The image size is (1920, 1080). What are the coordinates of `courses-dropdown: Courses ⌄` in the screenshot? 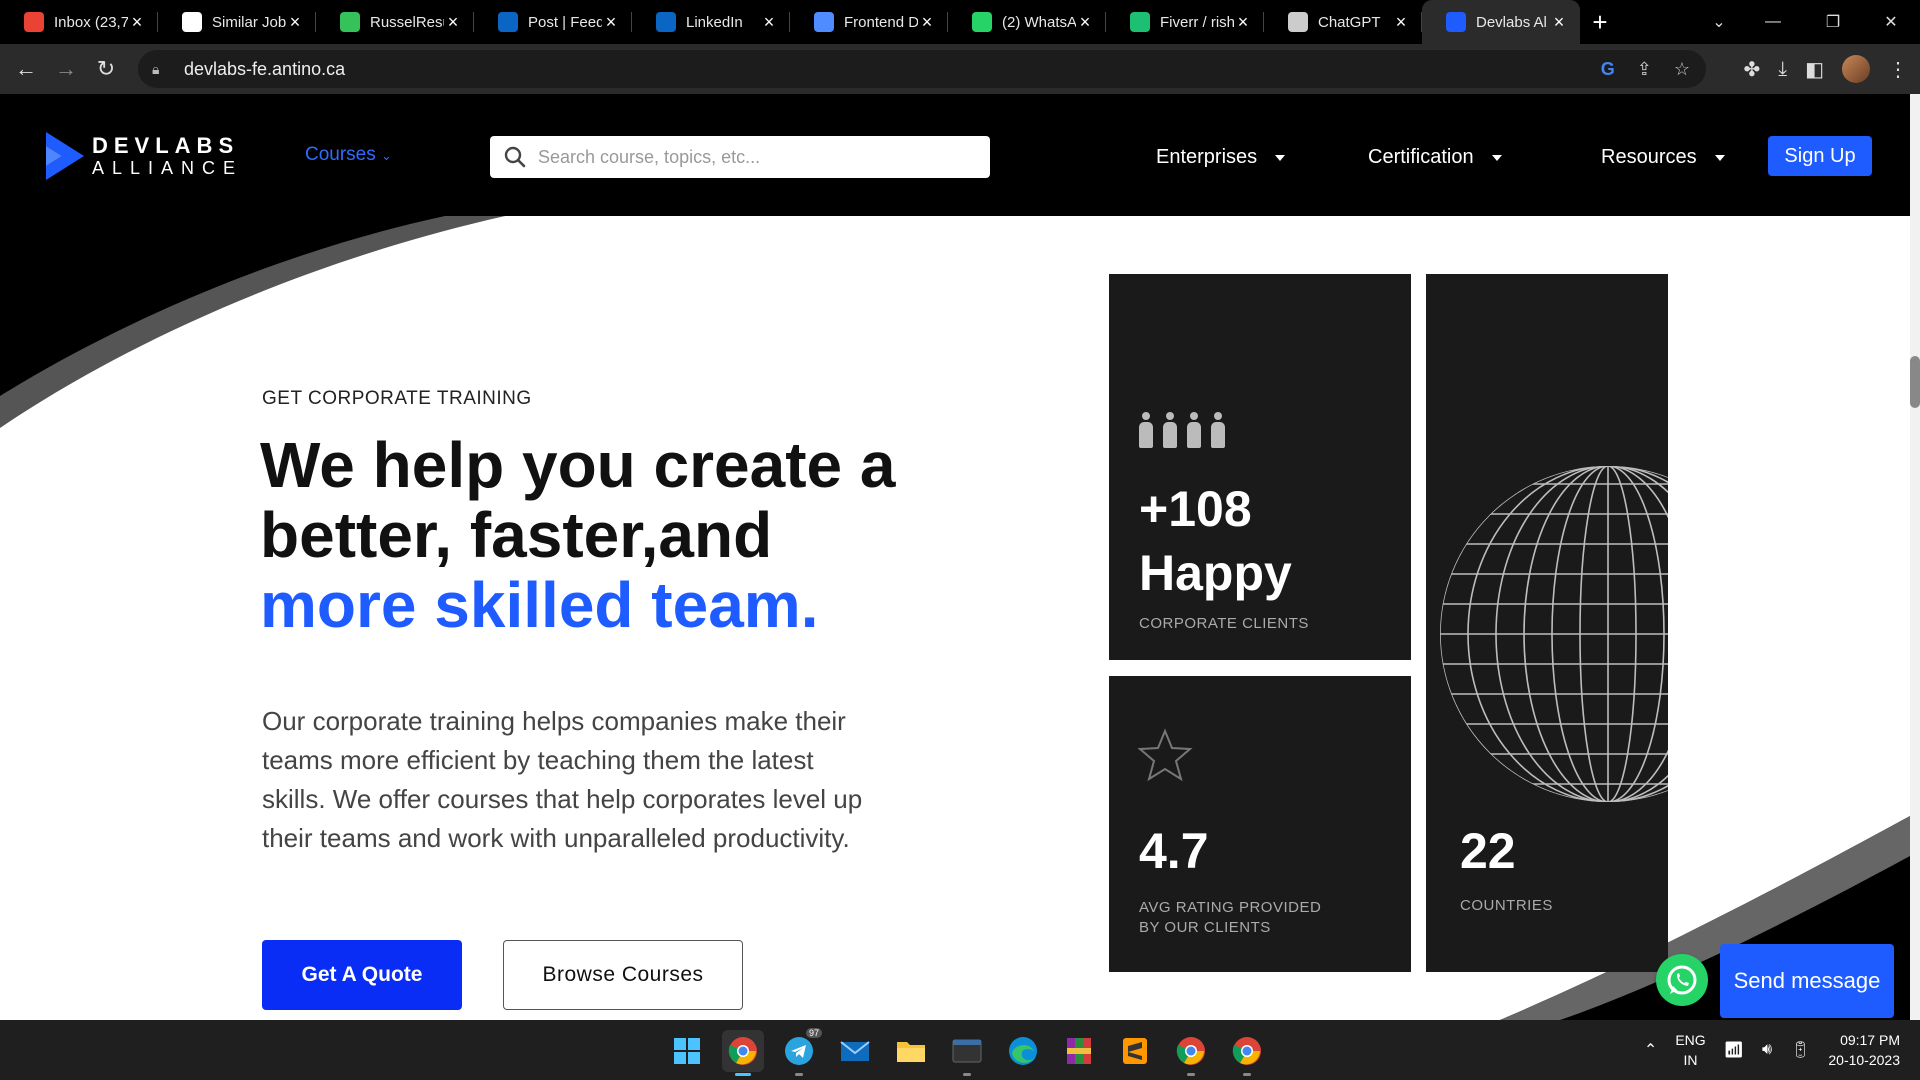 It's located at (348, 155).